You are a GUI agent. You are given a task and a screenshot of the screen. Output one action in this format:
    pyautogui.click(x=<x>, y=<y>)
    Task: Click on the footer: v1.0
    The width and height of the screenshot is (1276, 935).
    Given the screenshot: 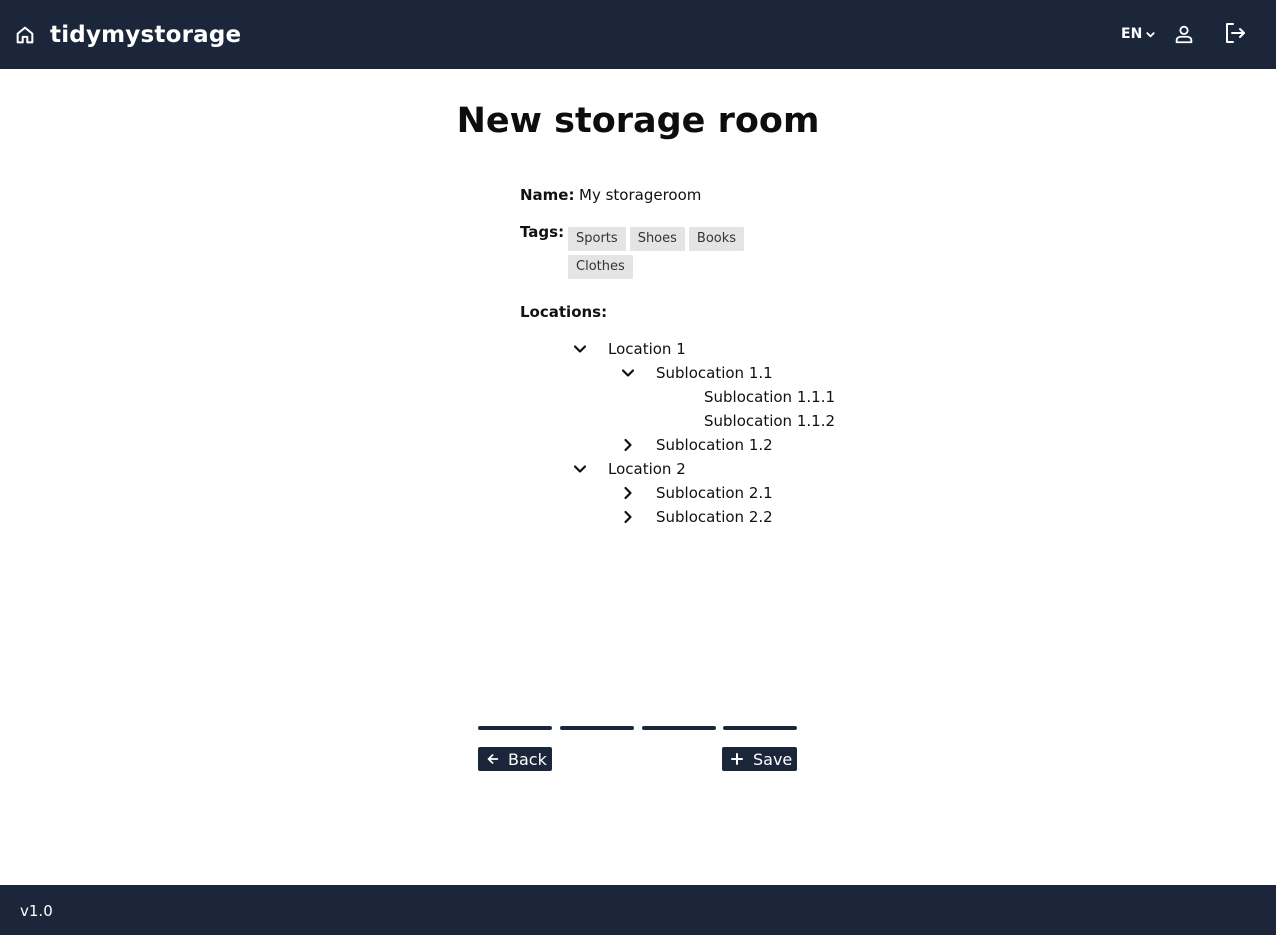 What is the action you would take?
    pyautogui.click(x=638, y=910)
    